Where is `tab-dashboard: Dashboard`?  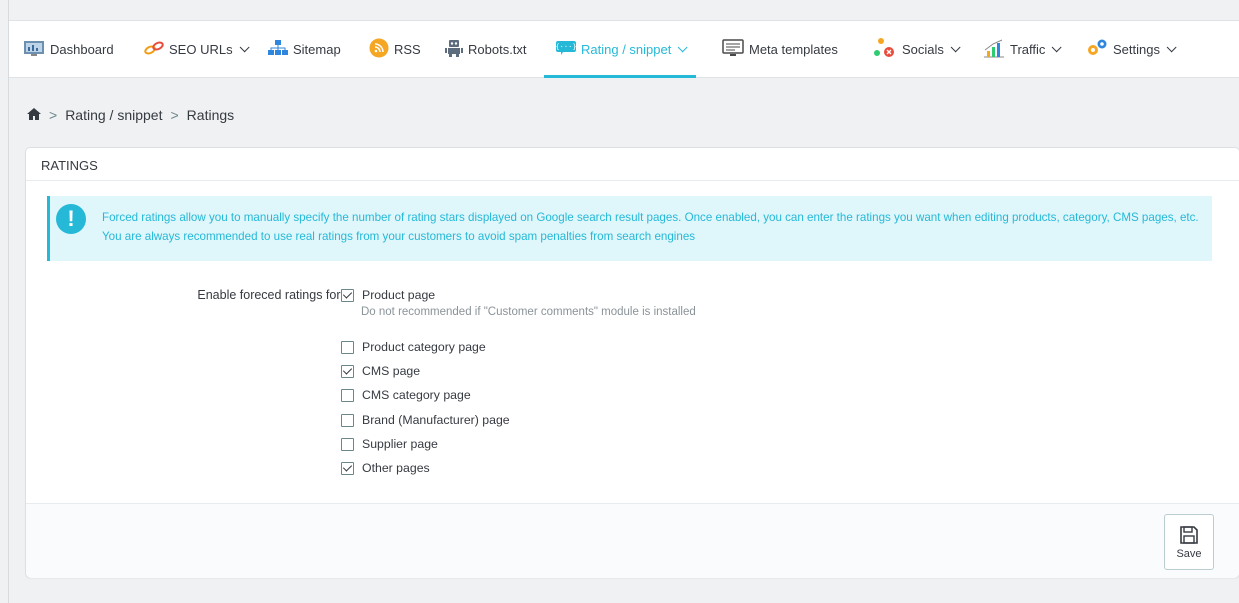
tab-dashboard: Dashboard is located at coordinates (68, 49).